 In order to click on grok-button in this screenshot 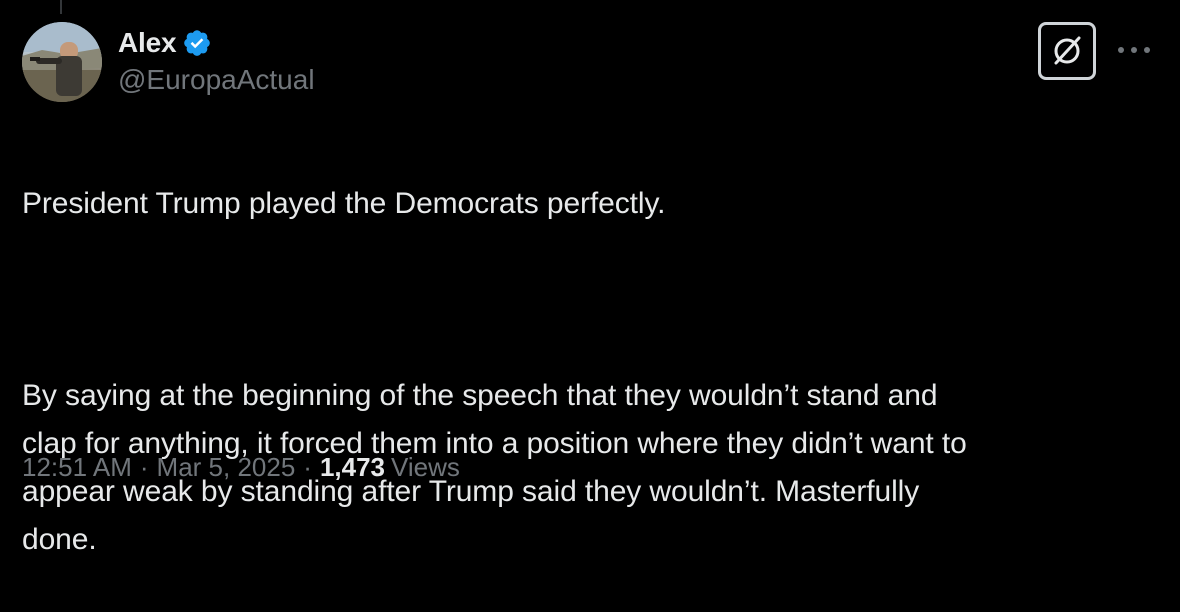, I will do `click(1067, 51)`.